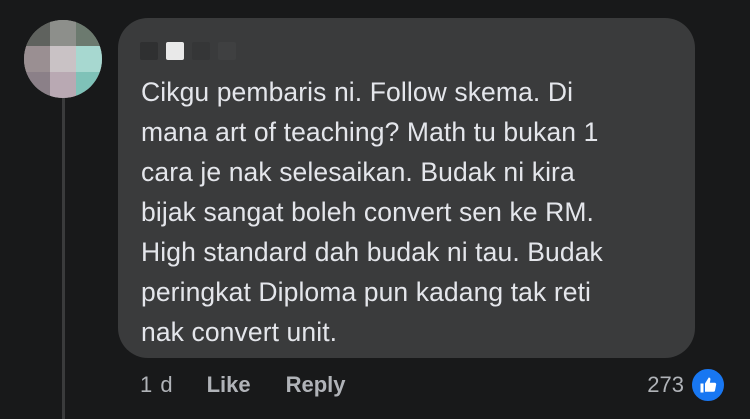 The image size is (750, 419). Describe the element at coordinates (260, 385) in the screenshot. I see `comment-actions: 1 d Like Reply` at that location.